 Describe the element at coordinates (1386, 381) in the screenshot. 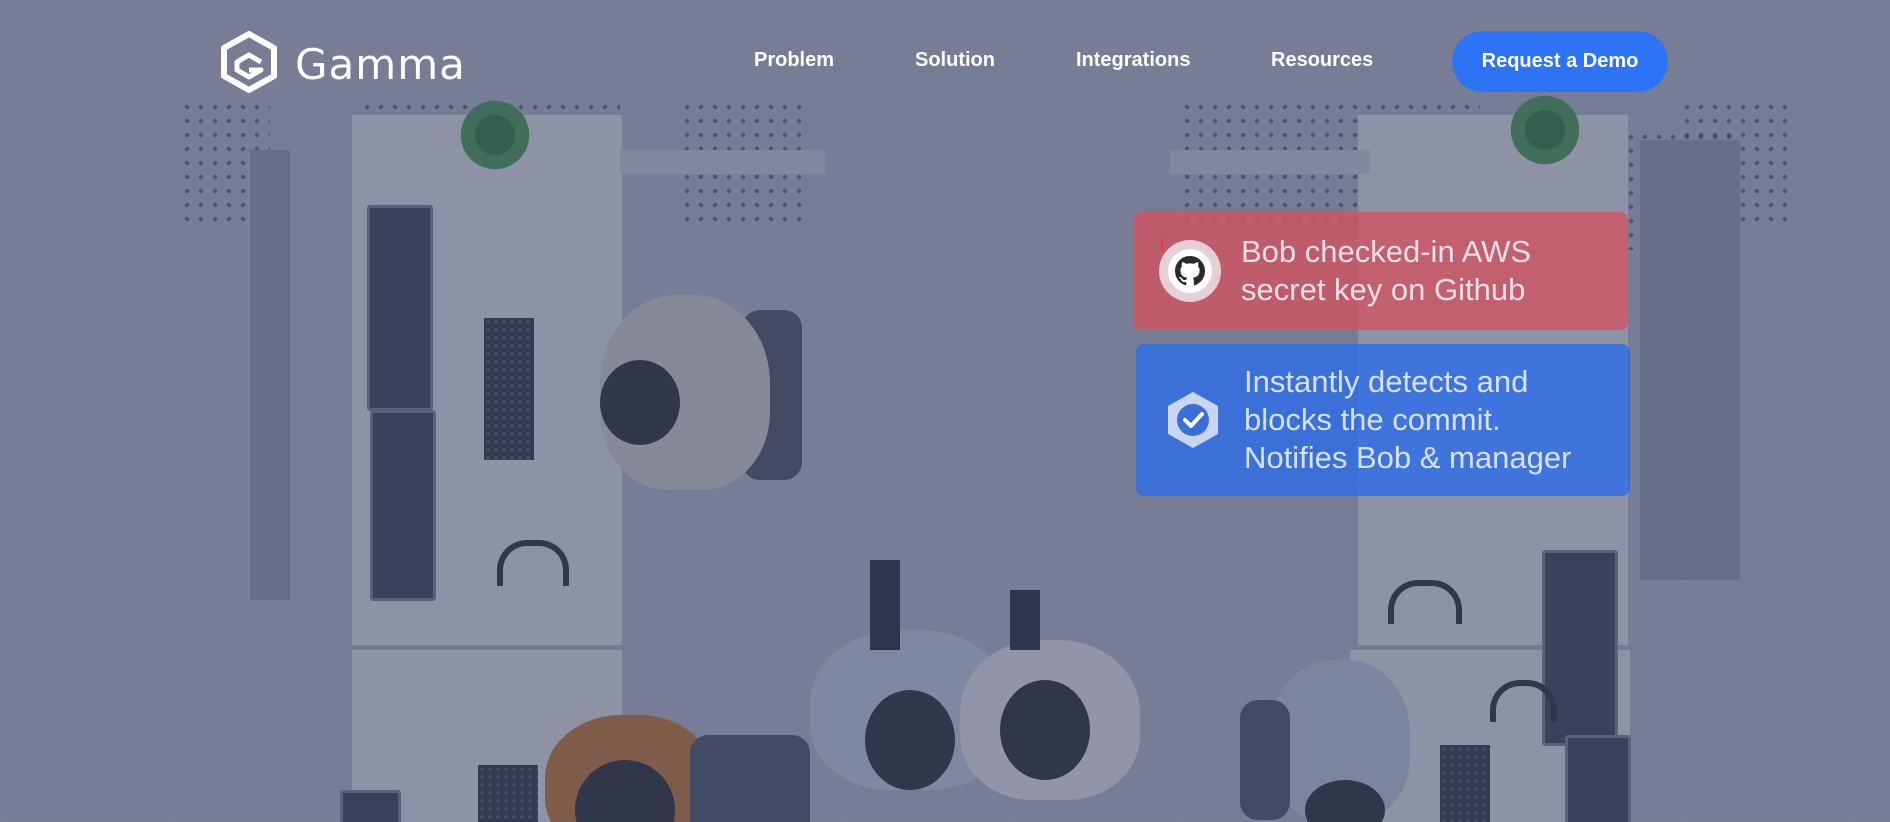

I see `success-line: Instantly detects and` at that location.